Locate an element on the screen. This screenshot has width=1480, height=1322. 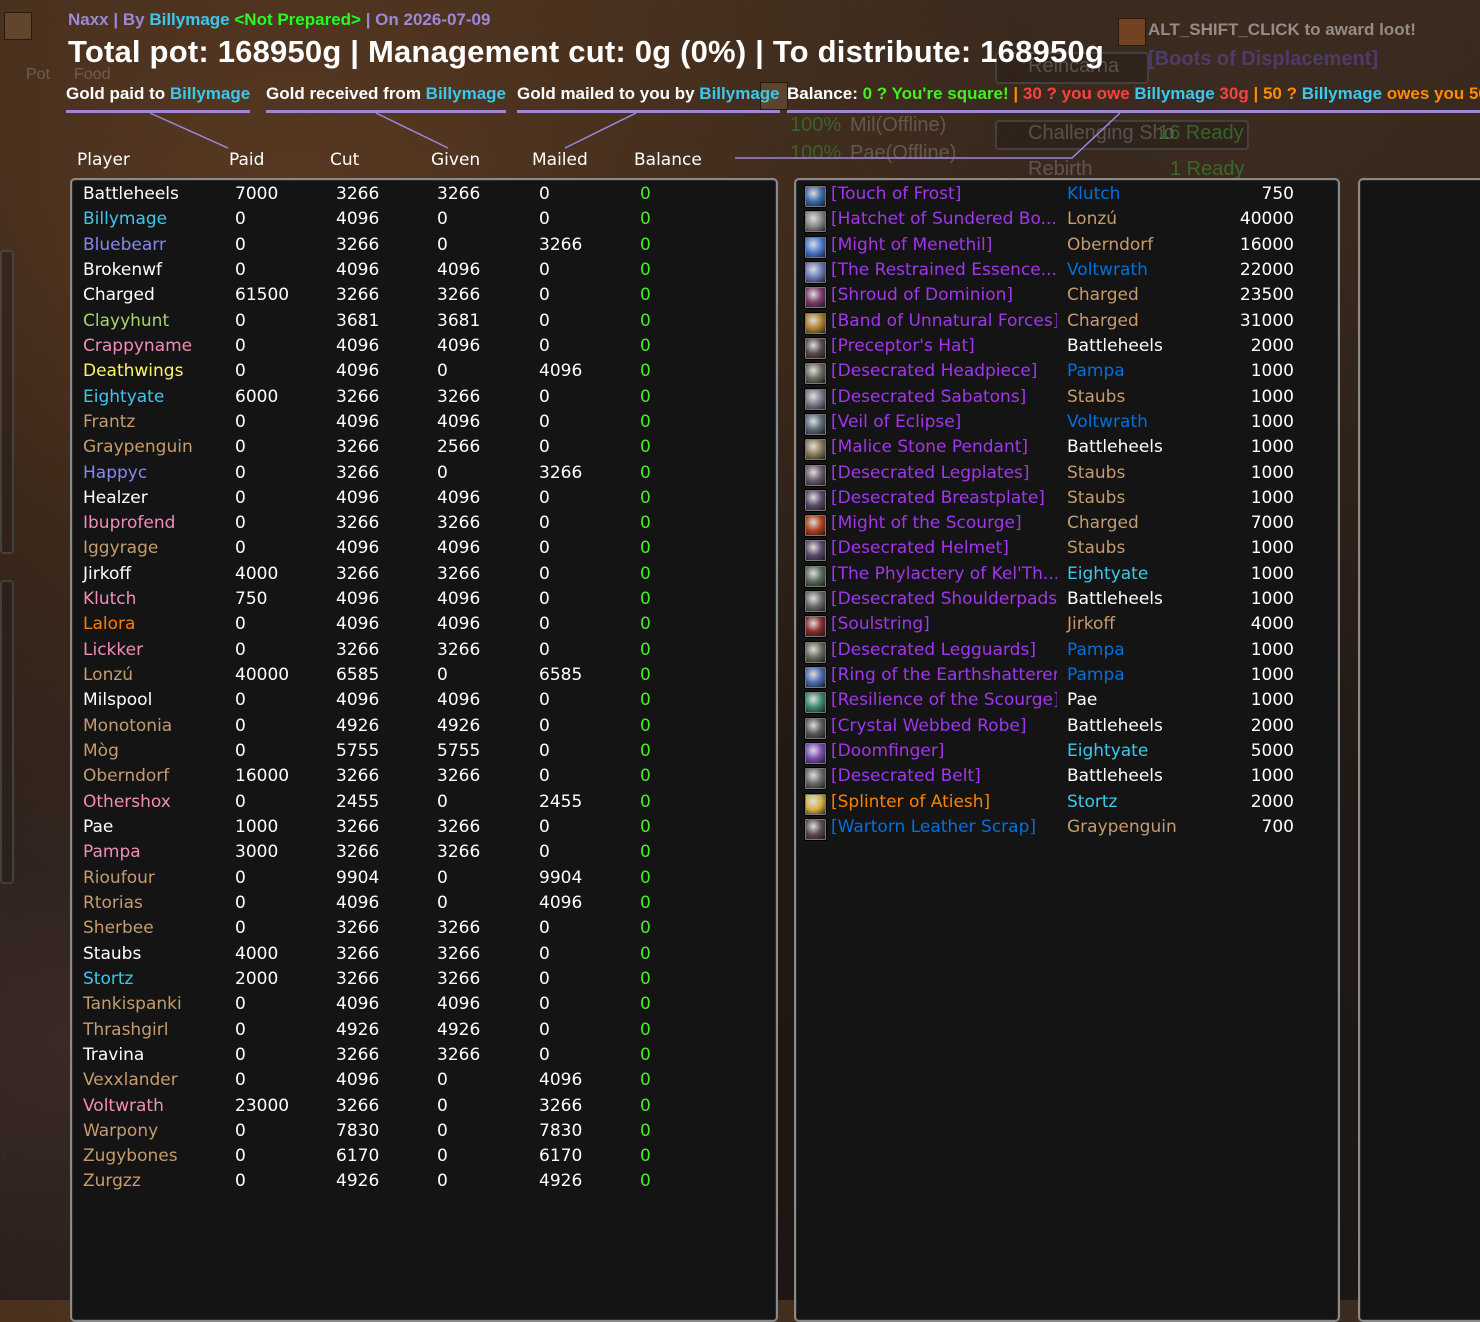
player-row: Lonzú 40000 6585 0 6585 0 is located at coordinates (422, 677).